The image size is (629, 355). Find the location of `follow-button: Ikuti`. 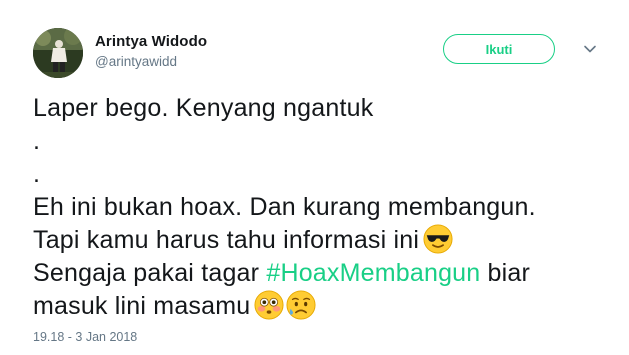

follow-button: Ikuti is located at coordinates (499, 49).